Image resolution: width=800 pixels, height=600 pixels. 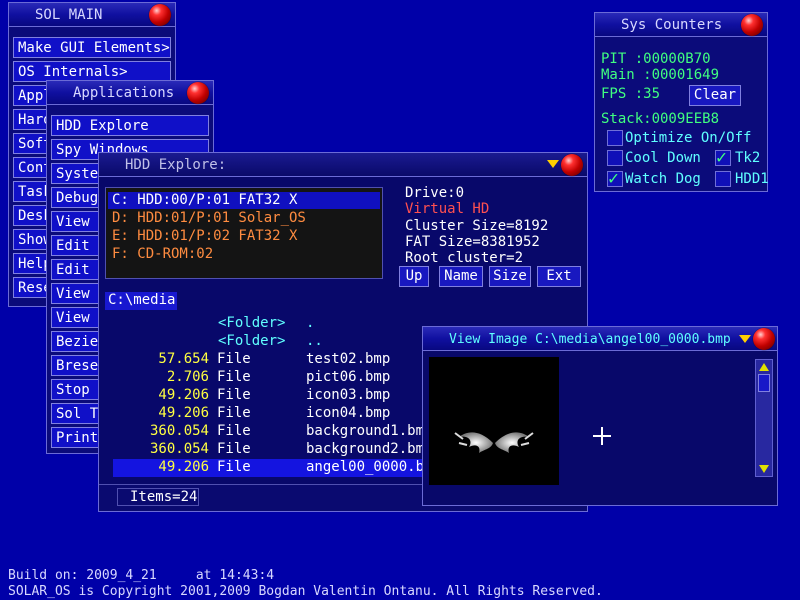 What do you see at coordinates (348, 413) in the screenshot?
I see `file-name: icon04.bmp` at bounding box center [348, 413].